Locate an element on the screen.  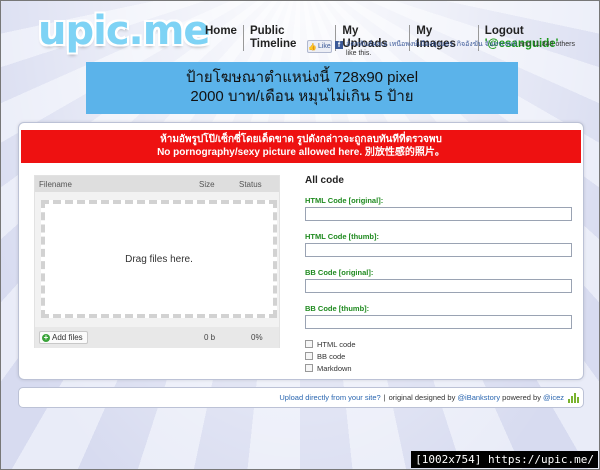
add-files-label: Add files is located at coordinates (67, 337).